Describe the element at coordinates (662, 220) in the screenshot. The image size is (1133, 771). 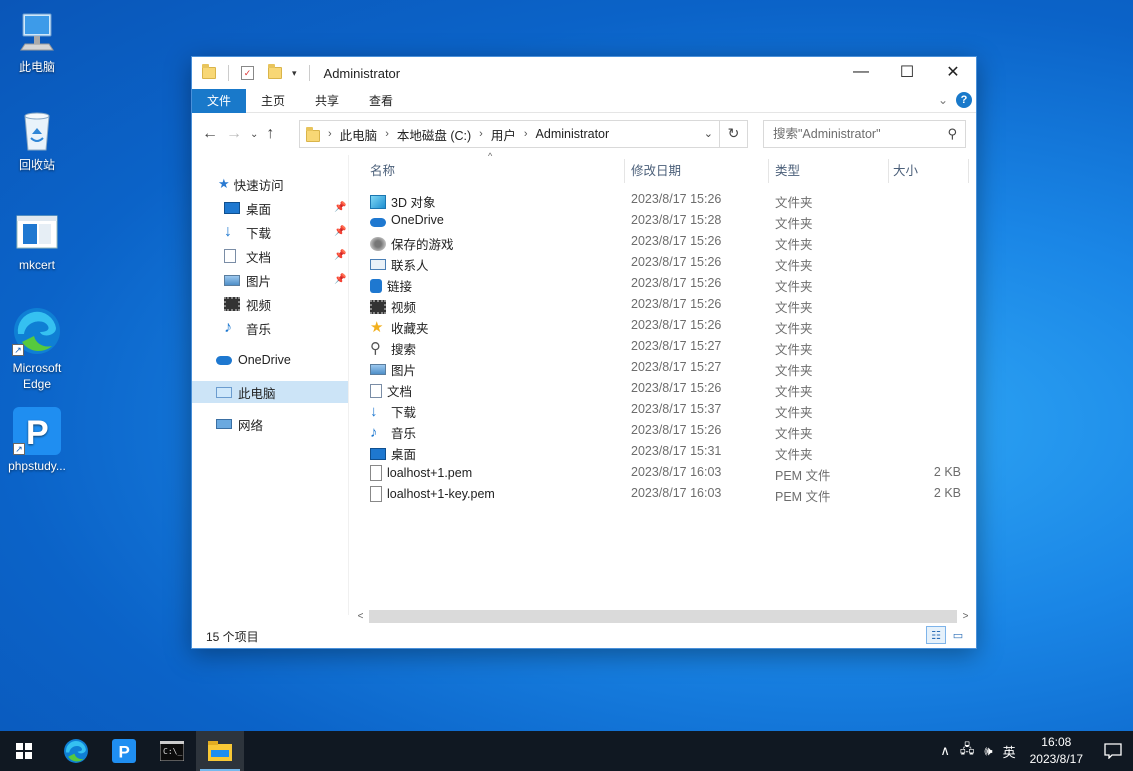
I see `file-row: OneDrive 2023/8/17 15:28 文件夹` at that location.